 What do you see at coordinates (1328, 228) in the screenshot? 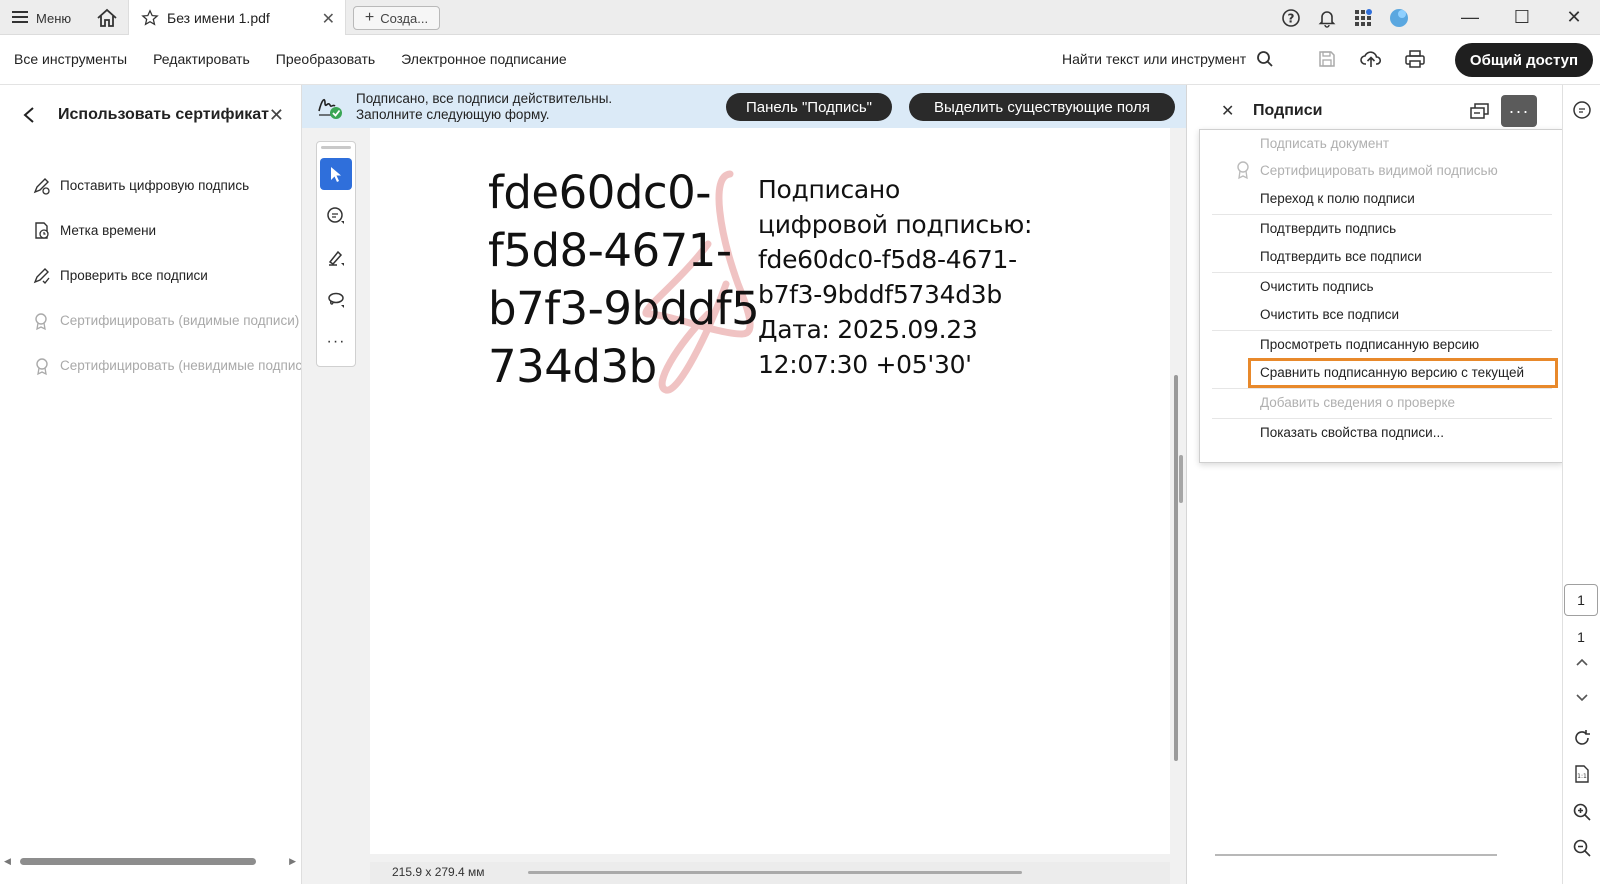
I see `menu-validate-signature: Подтвердить подпись` at bounding box center [1328, 228].